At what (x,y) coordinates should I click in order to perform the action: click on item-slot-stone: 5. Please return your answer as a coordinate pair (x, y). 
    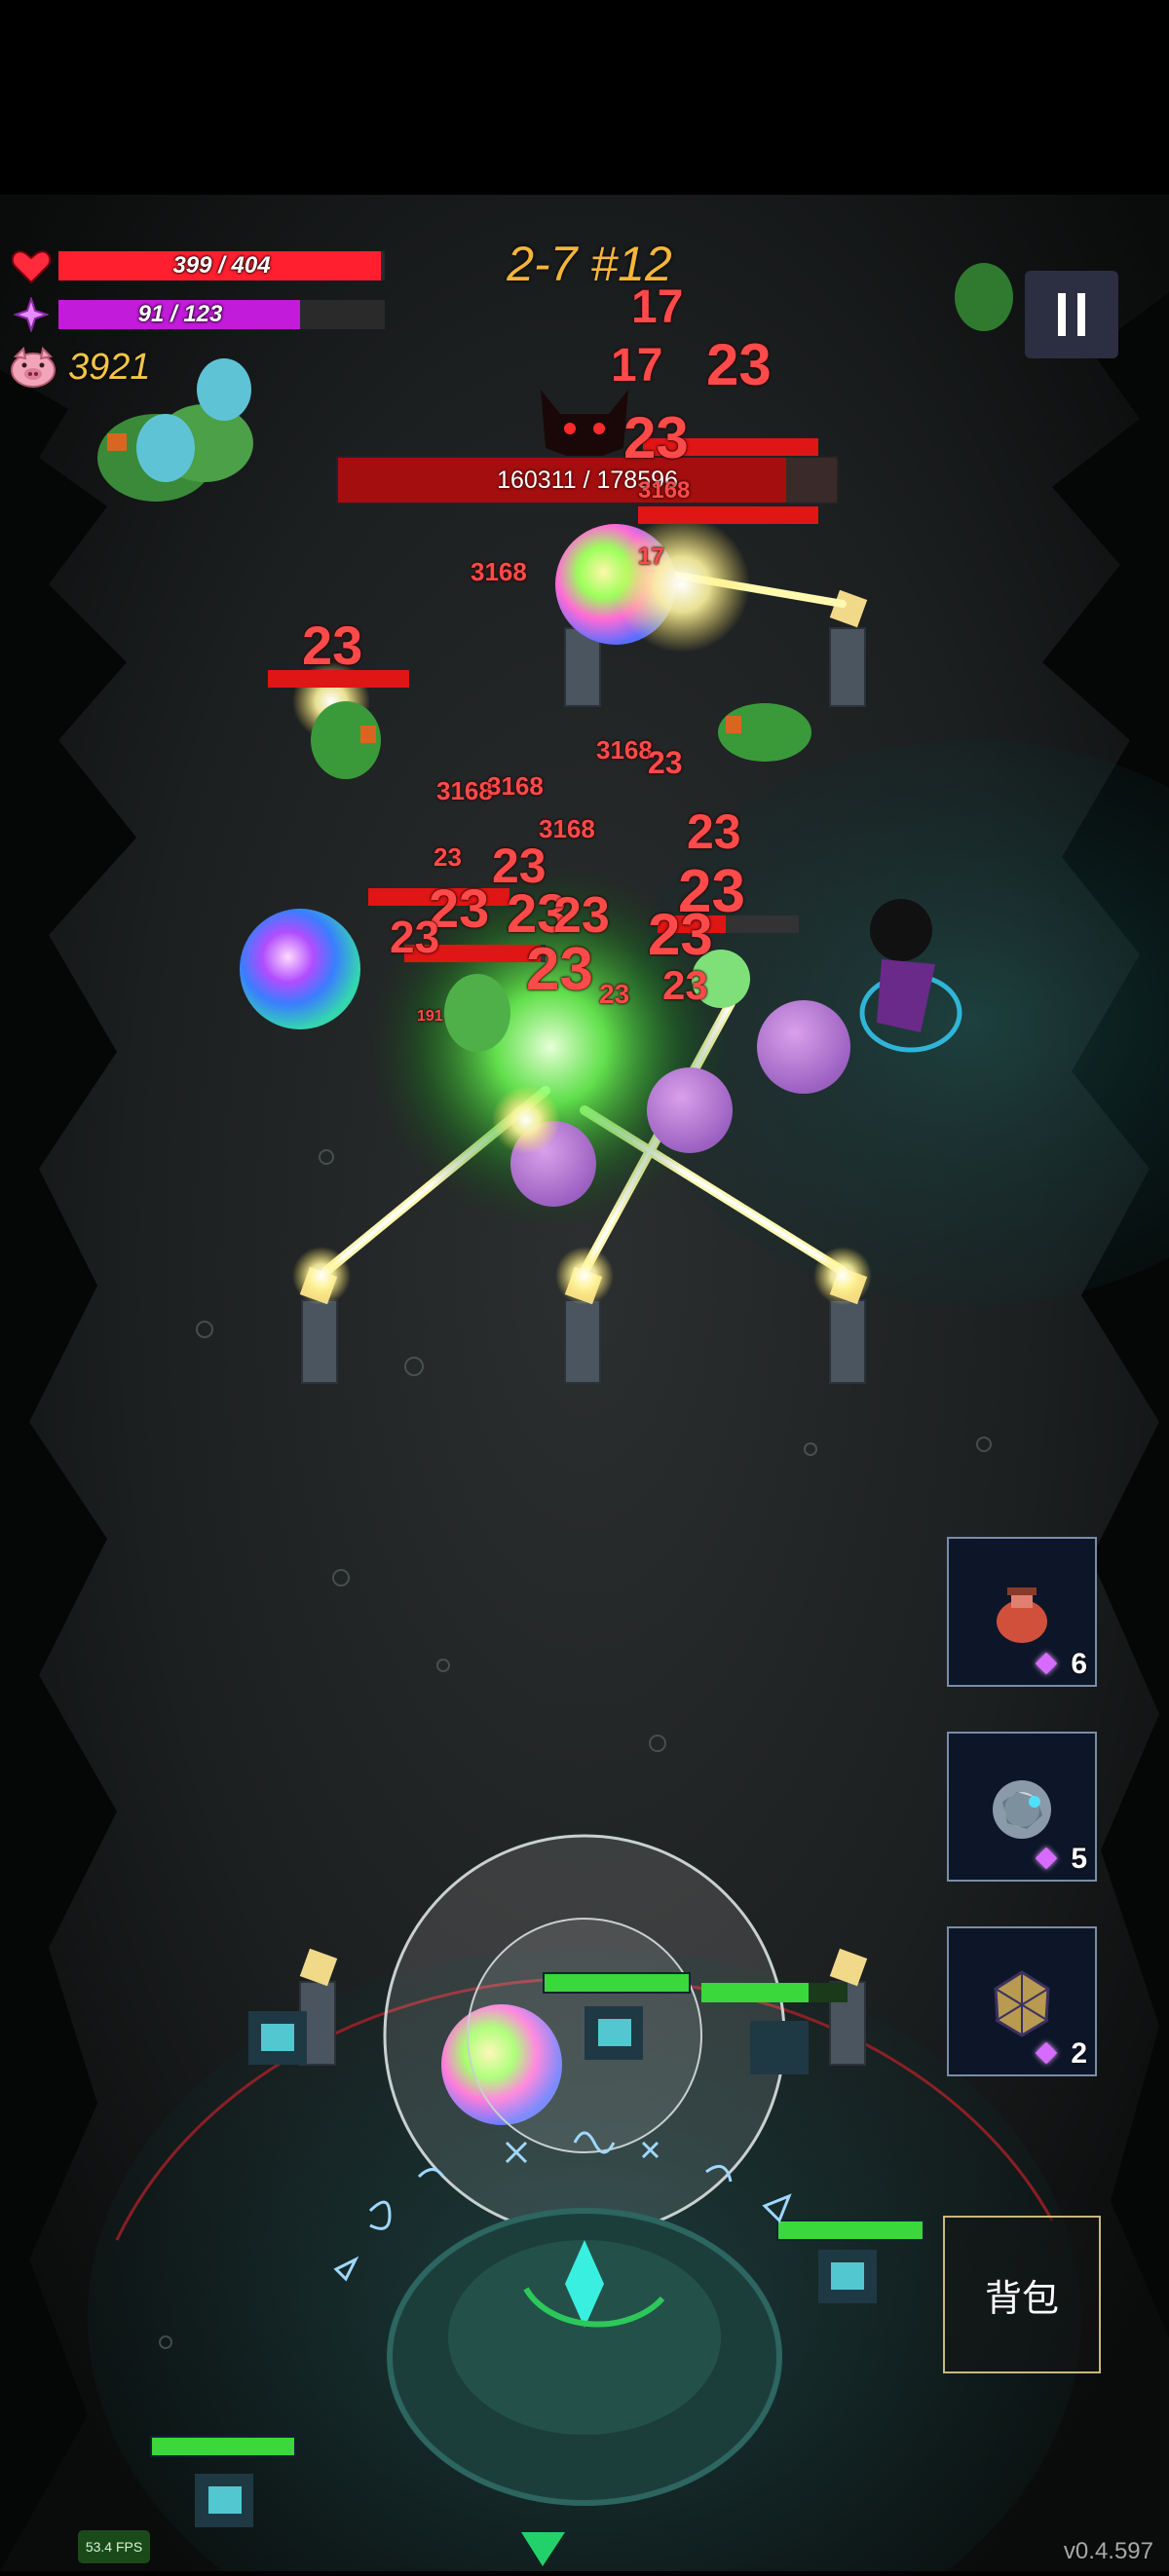
    Looking at the image, I should click on (1022, 1807).